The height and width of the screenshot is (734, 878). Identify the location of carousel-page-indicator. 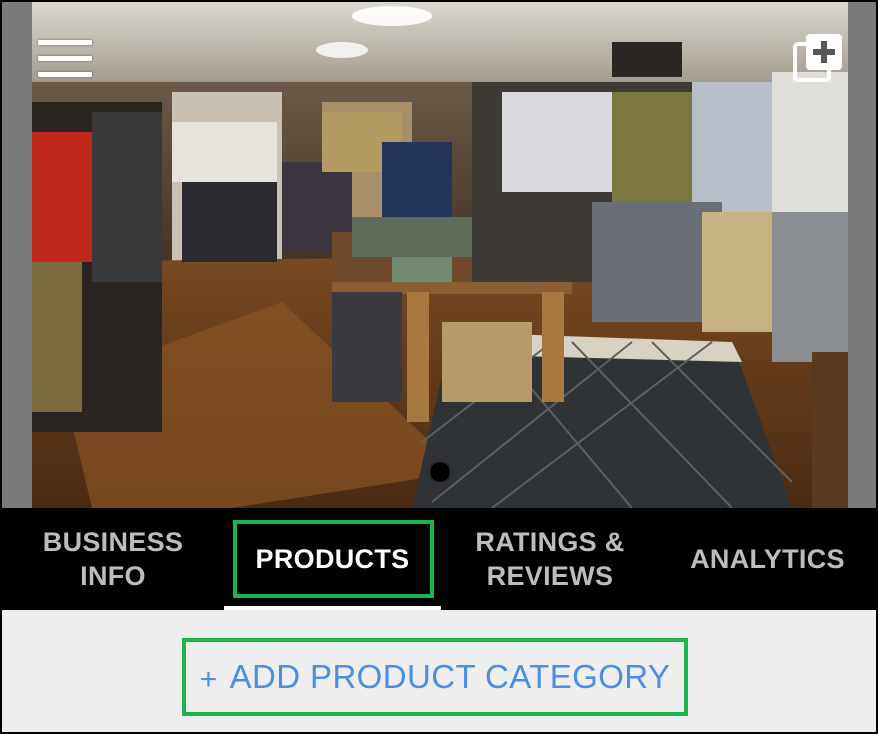
(440, 472).